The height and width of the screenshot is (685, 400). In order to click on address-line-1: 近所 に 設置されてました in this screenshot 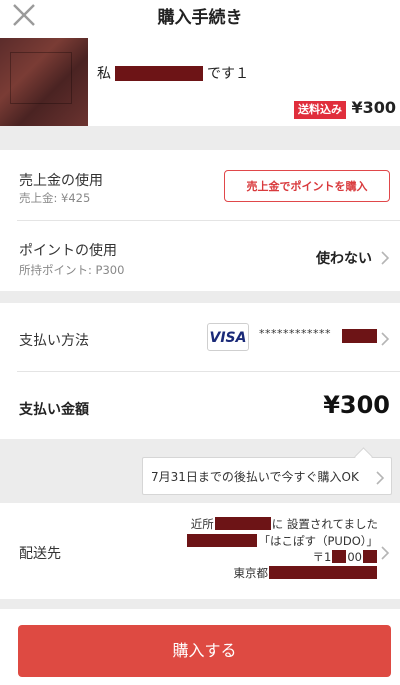, I will do `click(284, 524)`.